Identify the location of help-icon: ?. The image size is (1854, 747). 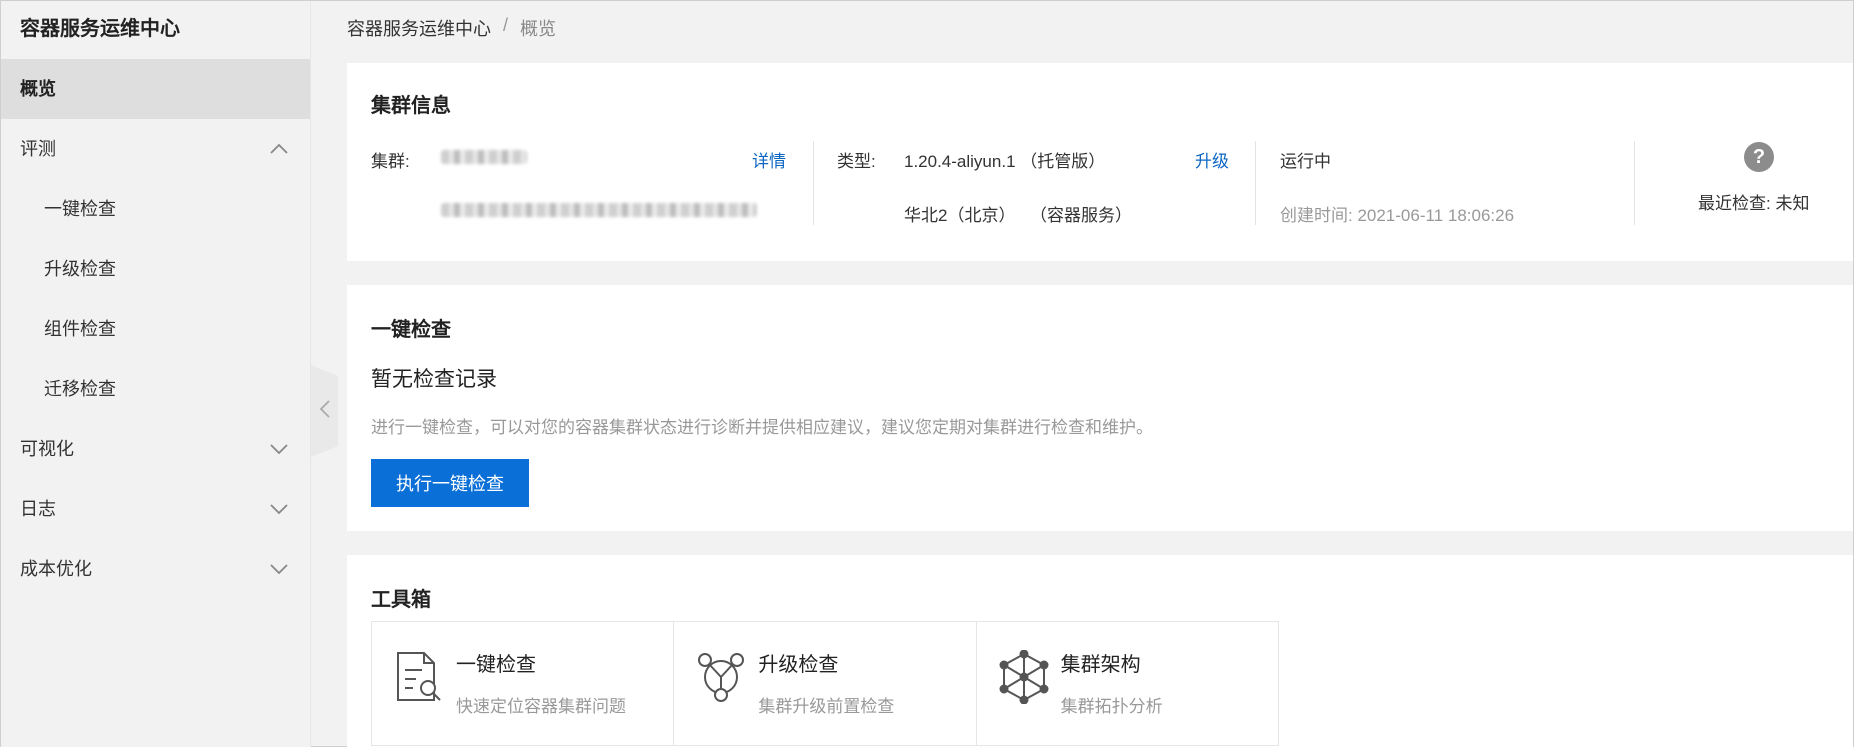
(1759, 157).